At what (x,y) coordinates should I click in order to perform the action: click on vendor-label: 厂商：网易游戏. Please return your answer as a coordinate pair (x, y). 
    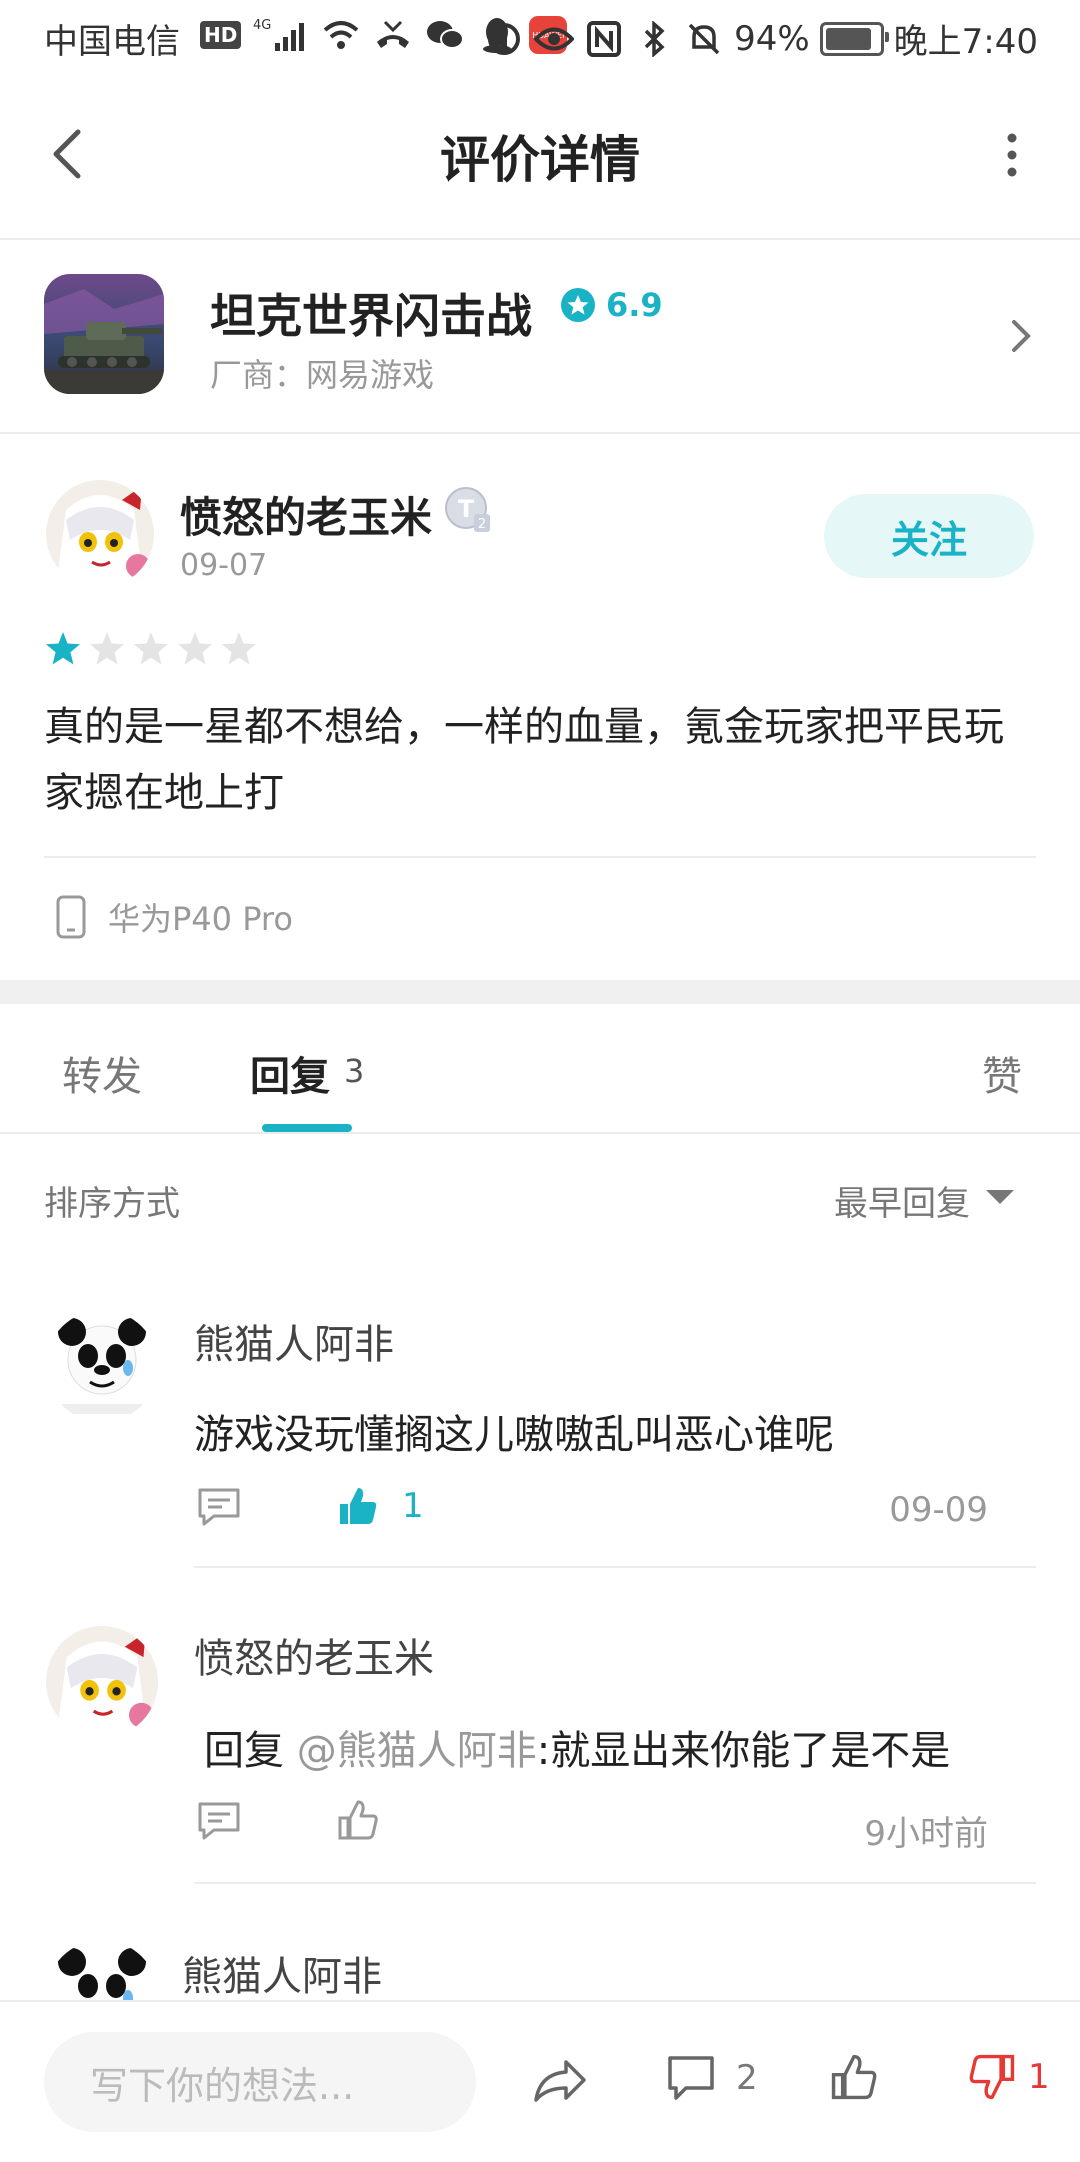
    Looking at the image, I should click on (322, 375).